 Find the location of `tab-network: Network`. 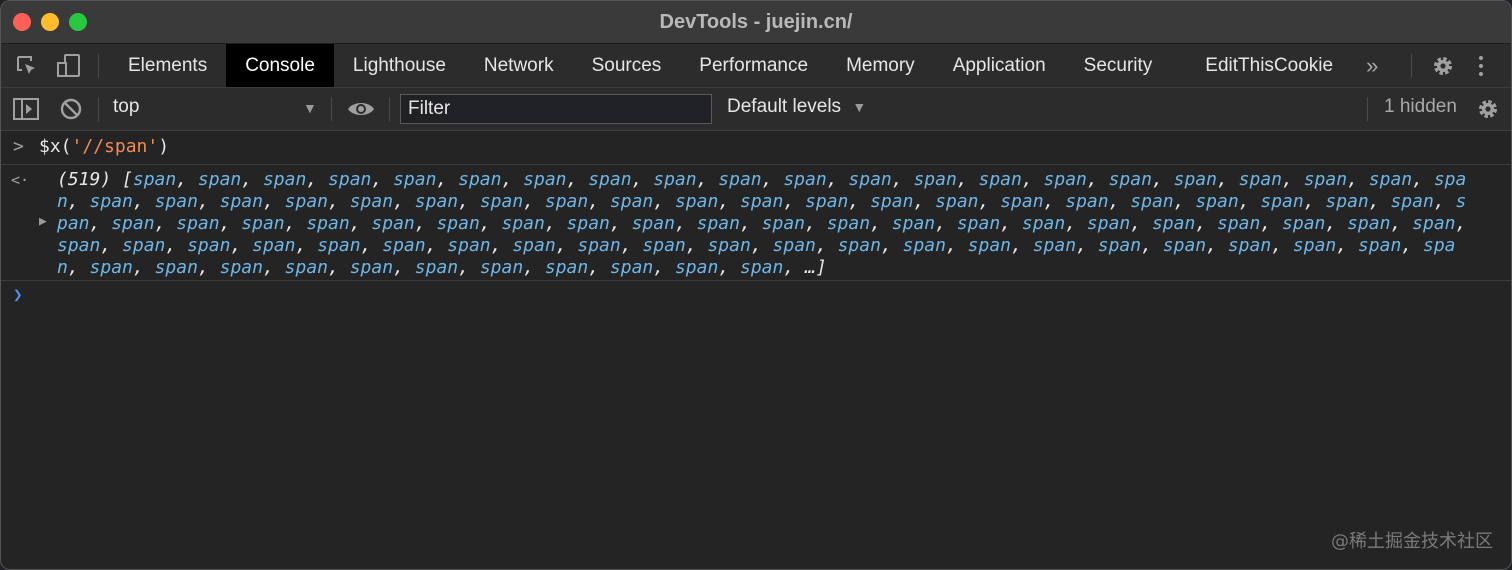

tab-network: Network is located at coordinates (519, 65).